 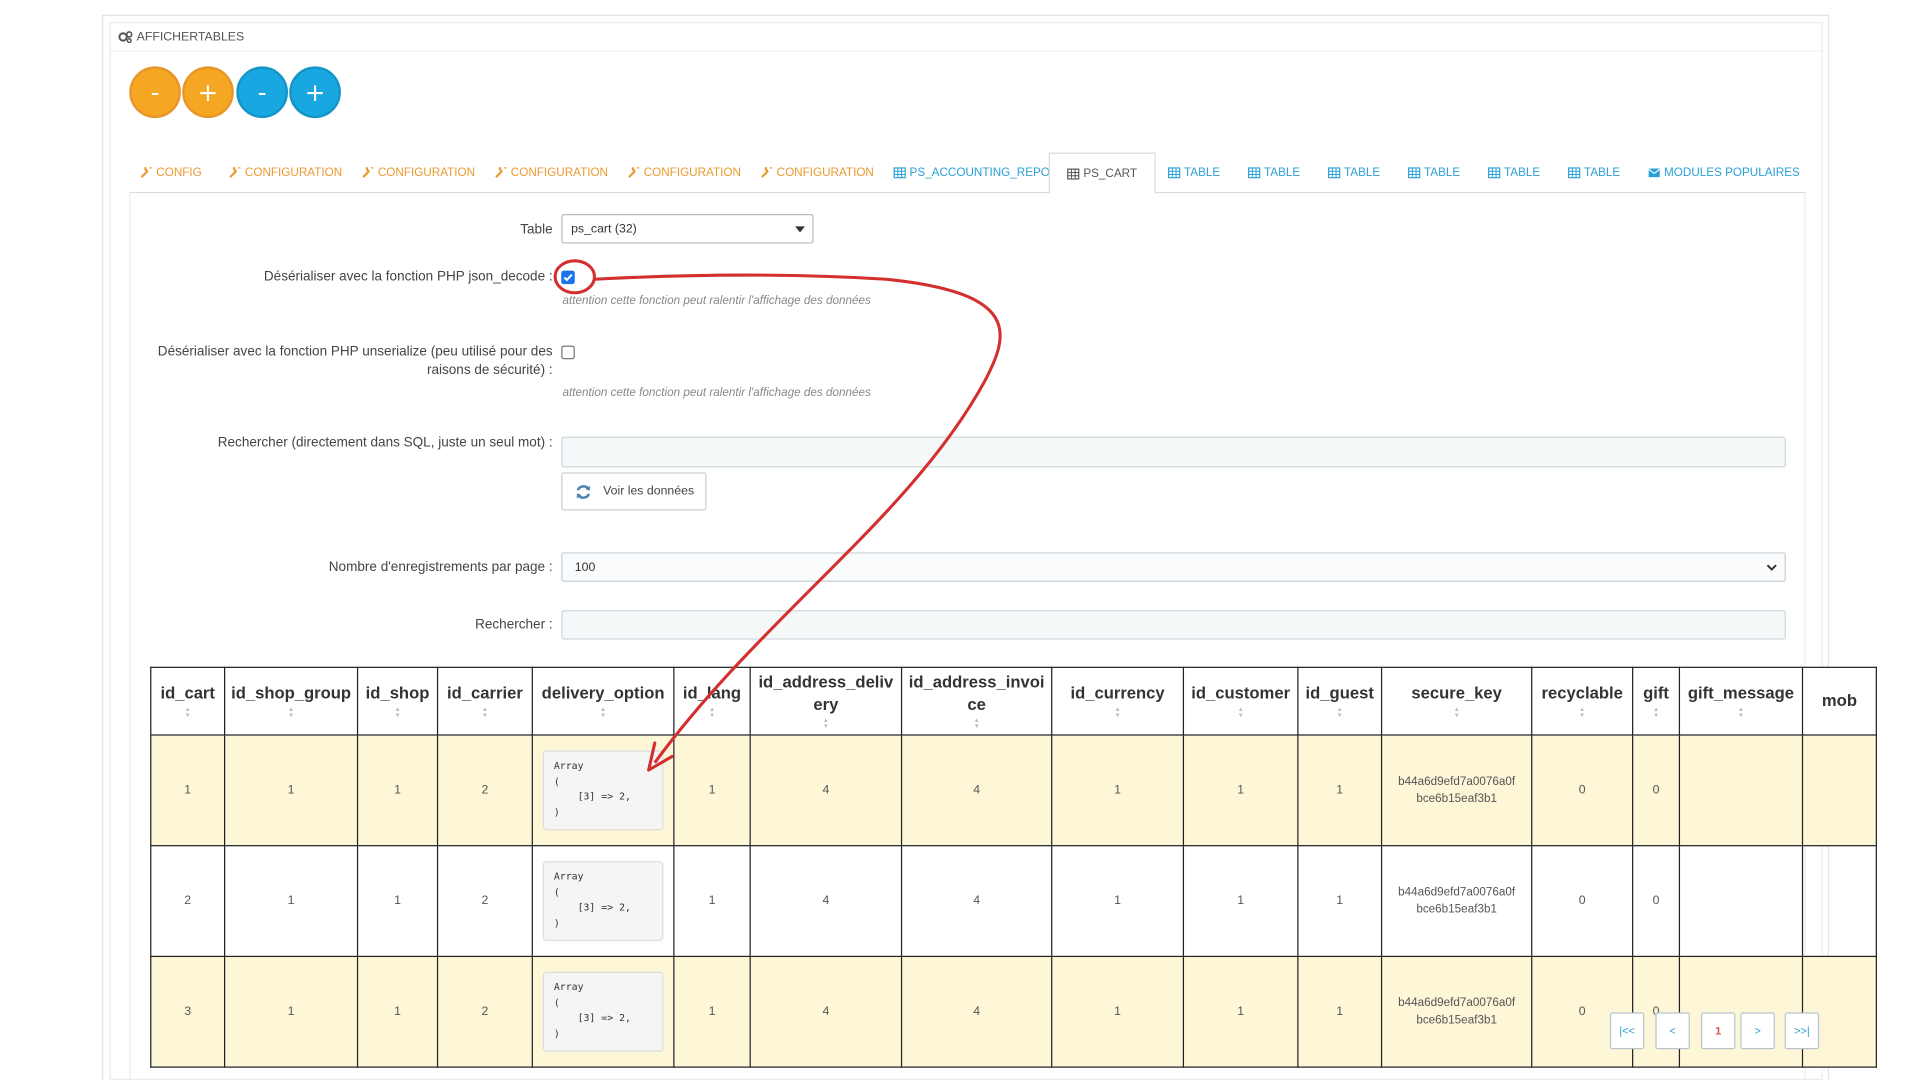 I want to click on column-header-text: delivery_option, so click(x=603, y=693).